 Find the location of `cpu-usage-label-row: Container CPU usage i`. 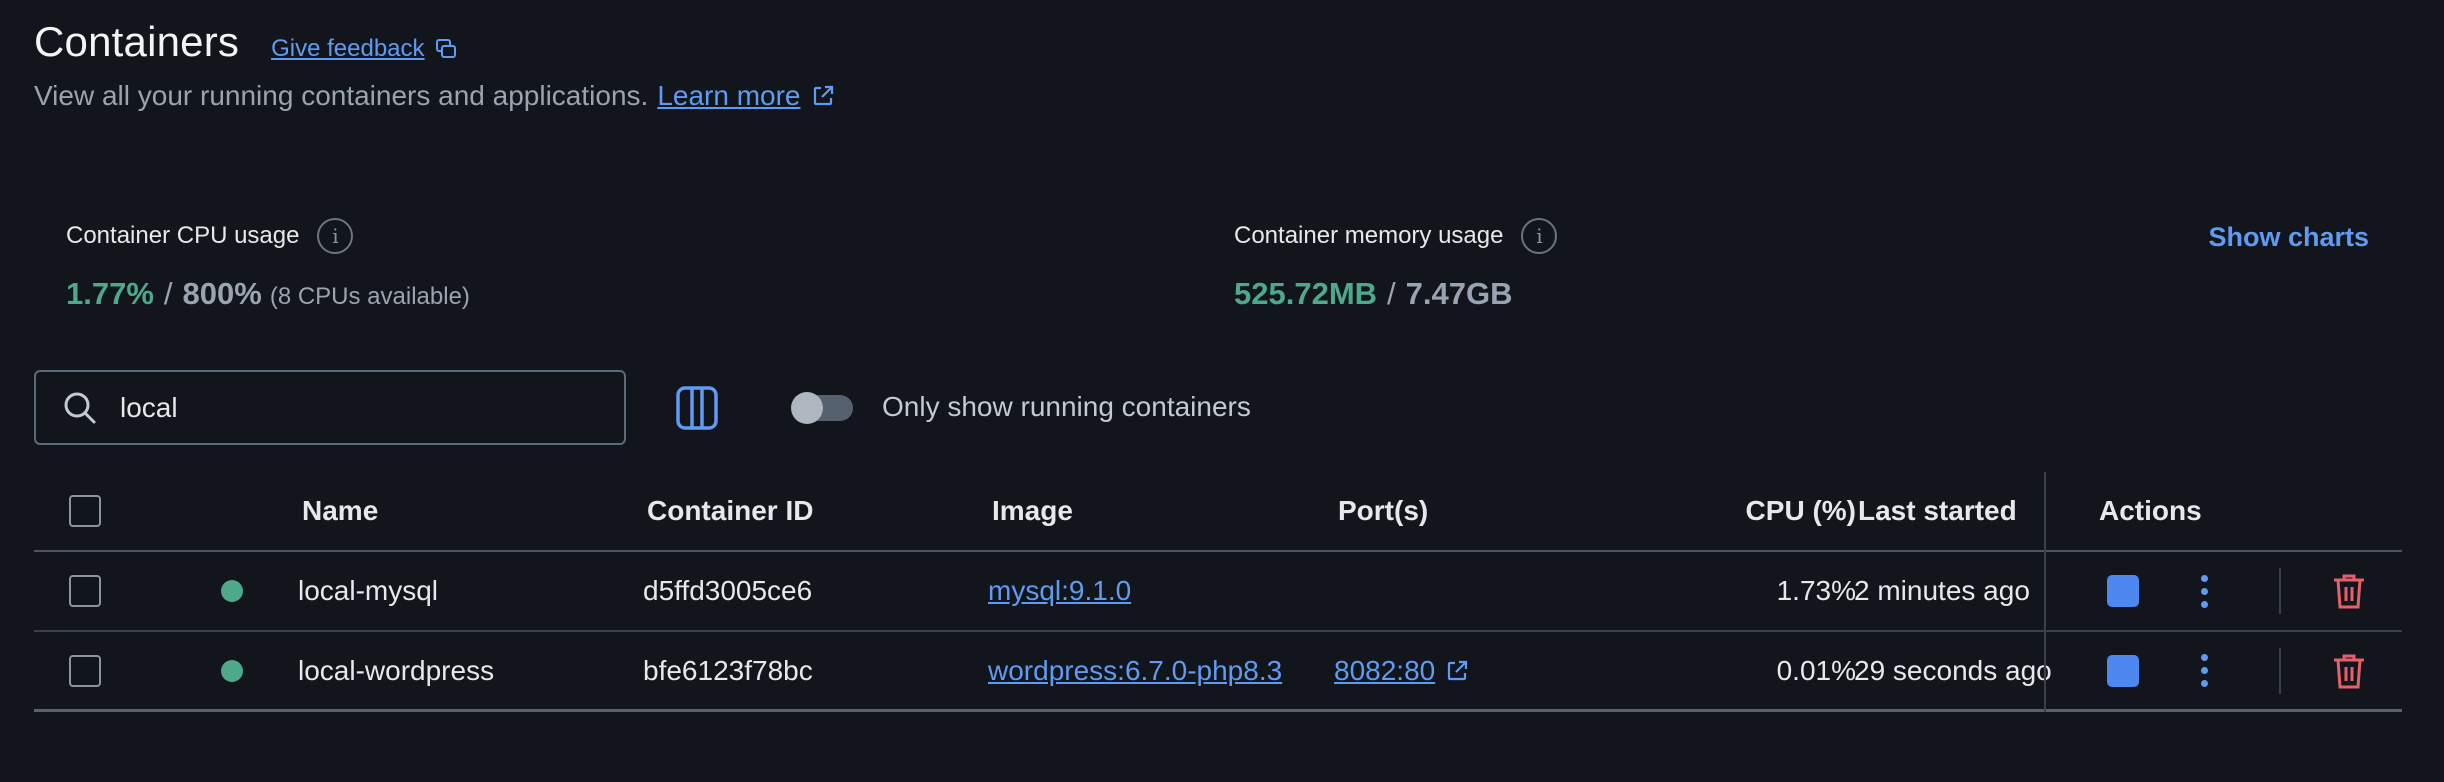

cpu-usage-label-row: Container CPU usage i is located at coordinates (268, 236).